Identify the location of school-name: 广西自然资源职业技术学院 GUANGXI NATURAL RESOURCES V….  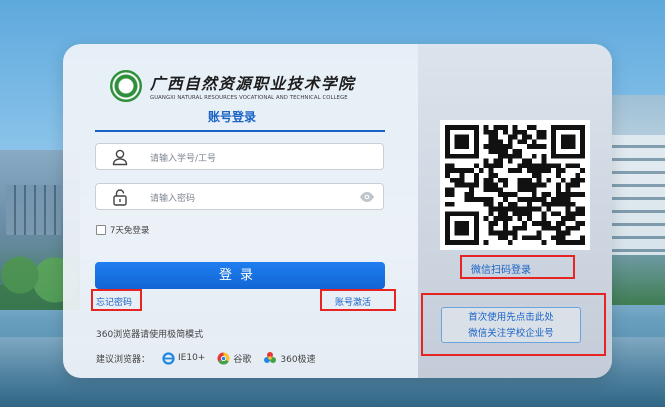
(252, 86).